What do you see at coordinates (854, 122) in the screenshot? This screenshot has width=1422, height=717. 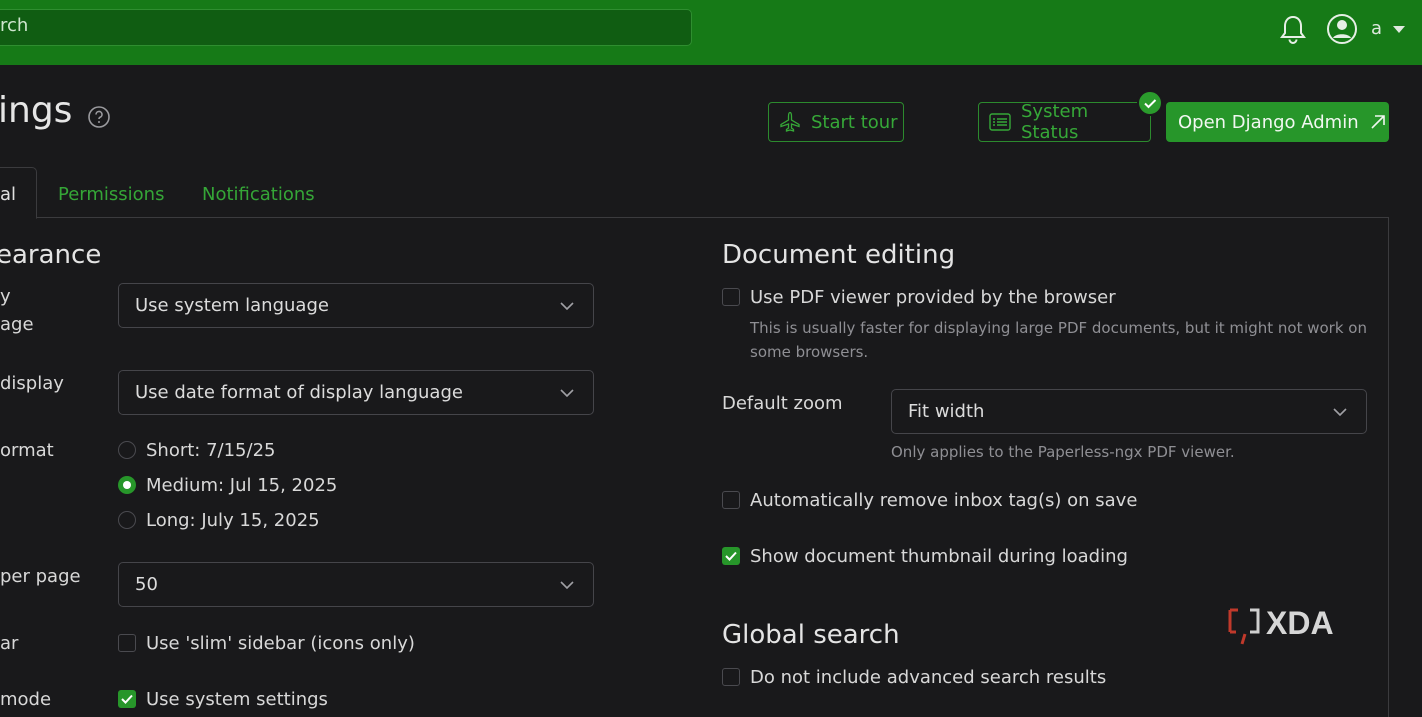 I see `start-tour-label: Start tour` at bounding box center [854, 122].